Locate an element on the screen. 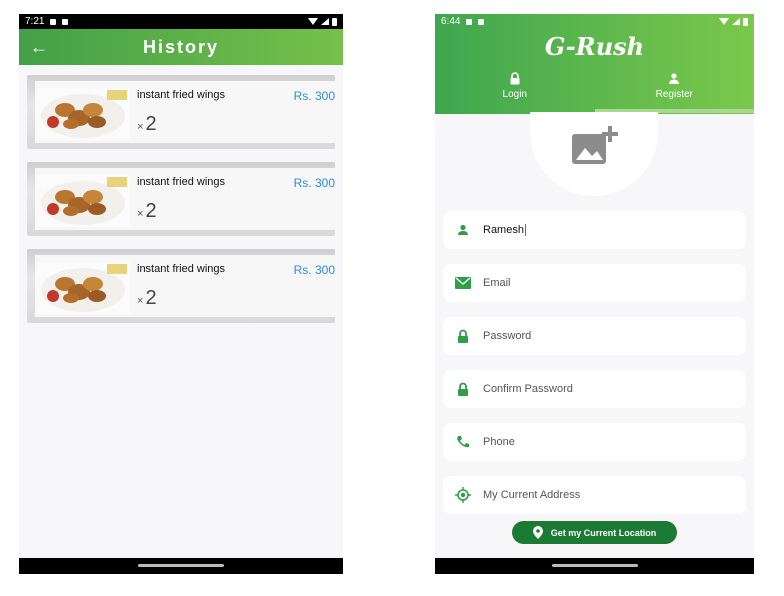 The width and height of the screenshot is (784, 596). email-icon is located at coordinates (463, 283).